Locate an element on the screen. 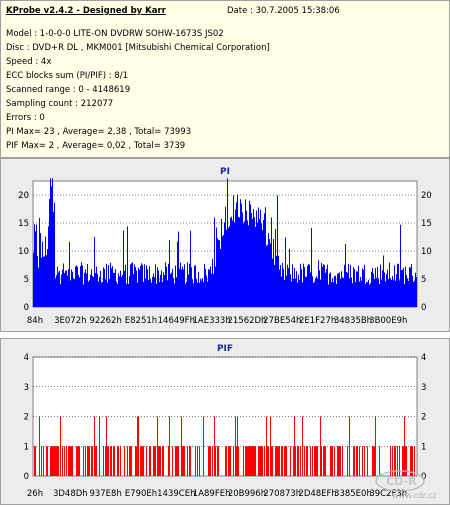 The image size is (450, 507). svg-text: CD-R is located at coordinates (401, 481).